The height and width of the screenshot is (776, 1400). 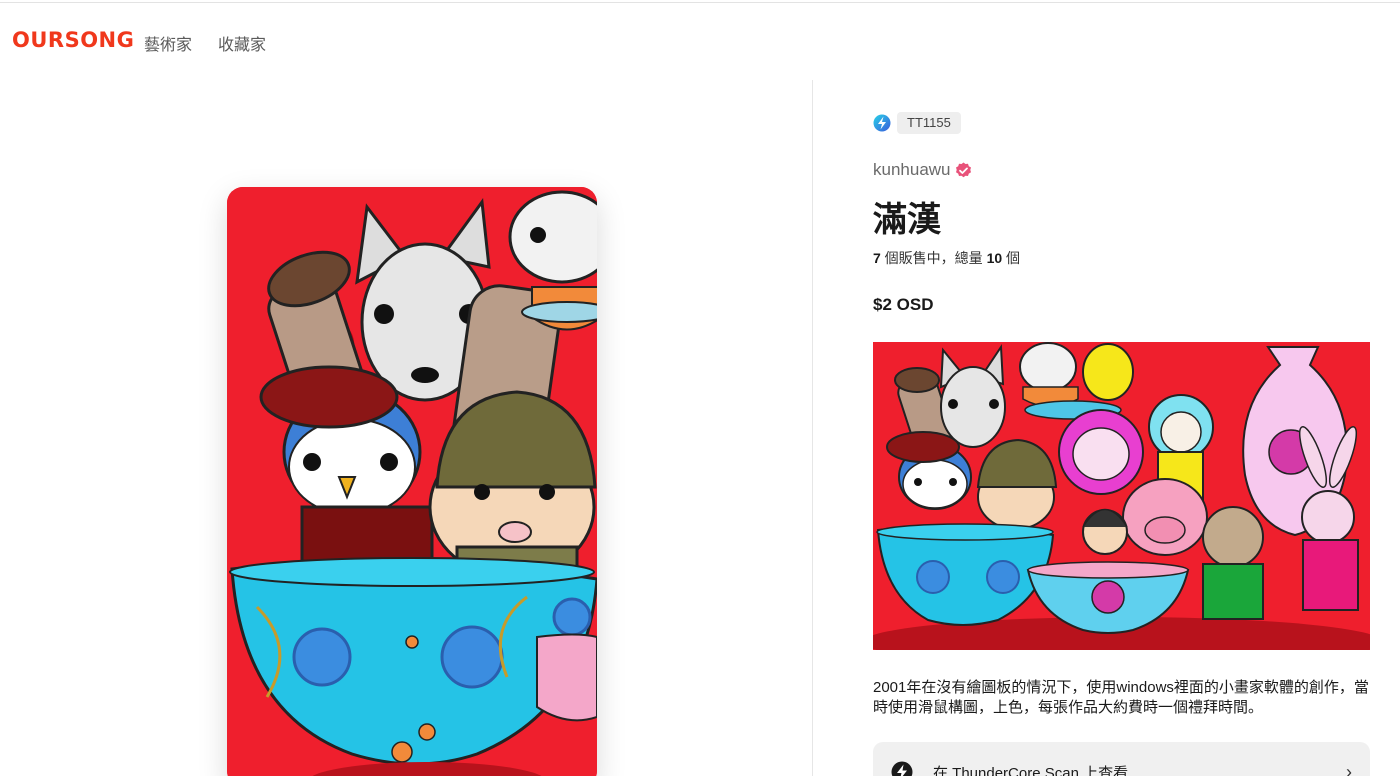 I want to click on chevron-right-icon: ›, so click(x=1349, y=769).